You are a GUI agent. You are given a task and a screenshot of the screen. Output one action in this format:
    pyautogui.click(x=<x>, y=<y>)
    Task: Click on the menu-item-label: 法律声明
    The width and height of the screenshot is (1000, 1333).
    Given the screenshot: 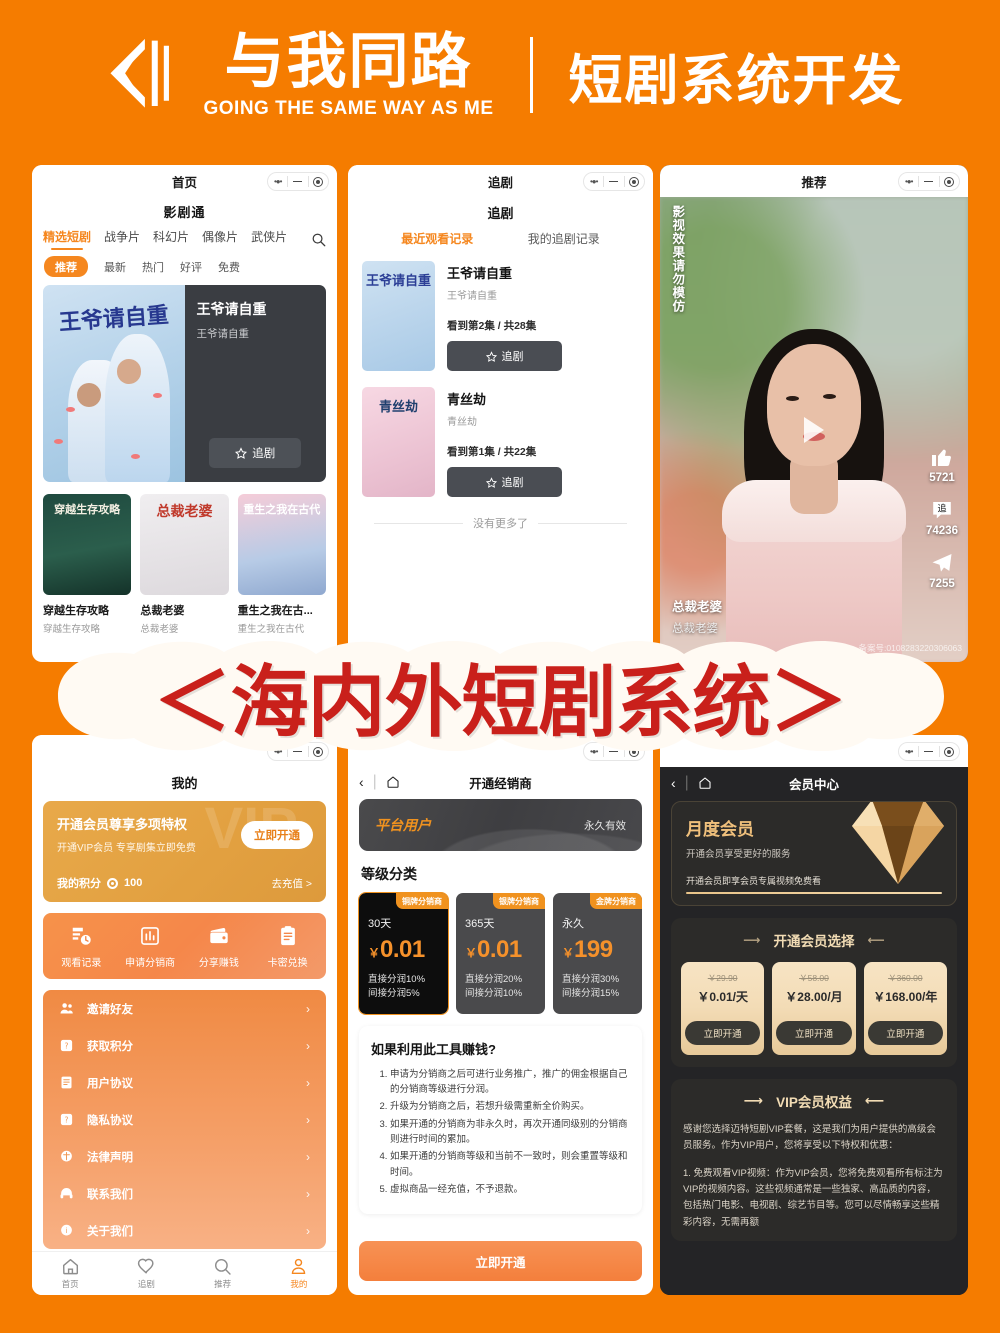 What is the action you would take?
    pyautogui.click(x=110, y=1157)
    